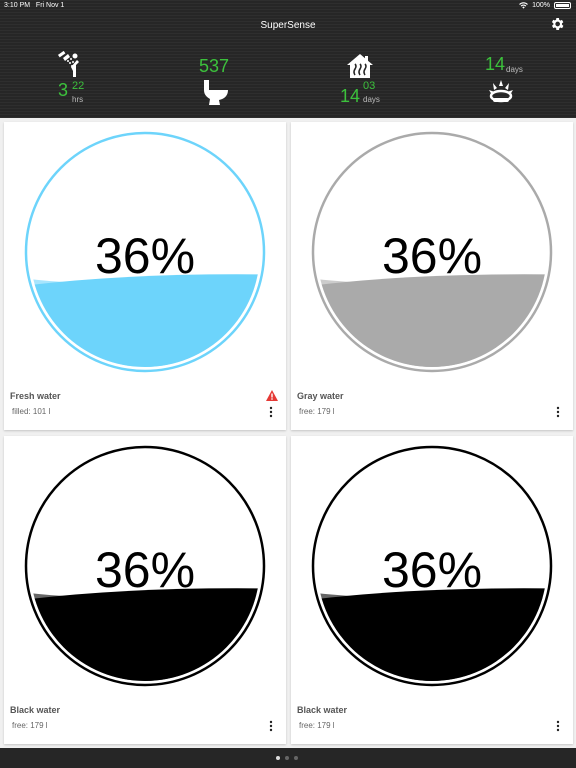 This screenshot has height=768, width=576. I want to click on app-title: SuperSense, so click(288, 25).